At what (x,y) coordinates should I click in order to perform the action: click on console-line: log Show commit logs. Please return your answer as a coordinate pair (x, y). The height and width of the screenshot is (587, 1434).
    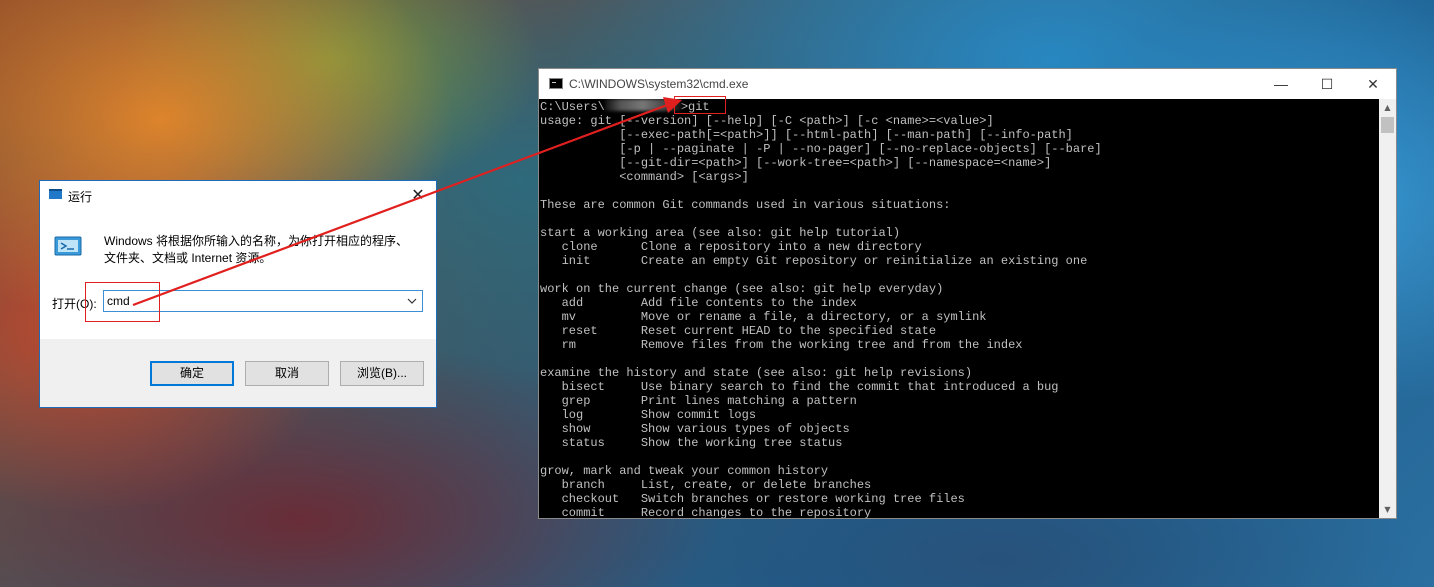
    Looking at the image, I should click on (659, 415).